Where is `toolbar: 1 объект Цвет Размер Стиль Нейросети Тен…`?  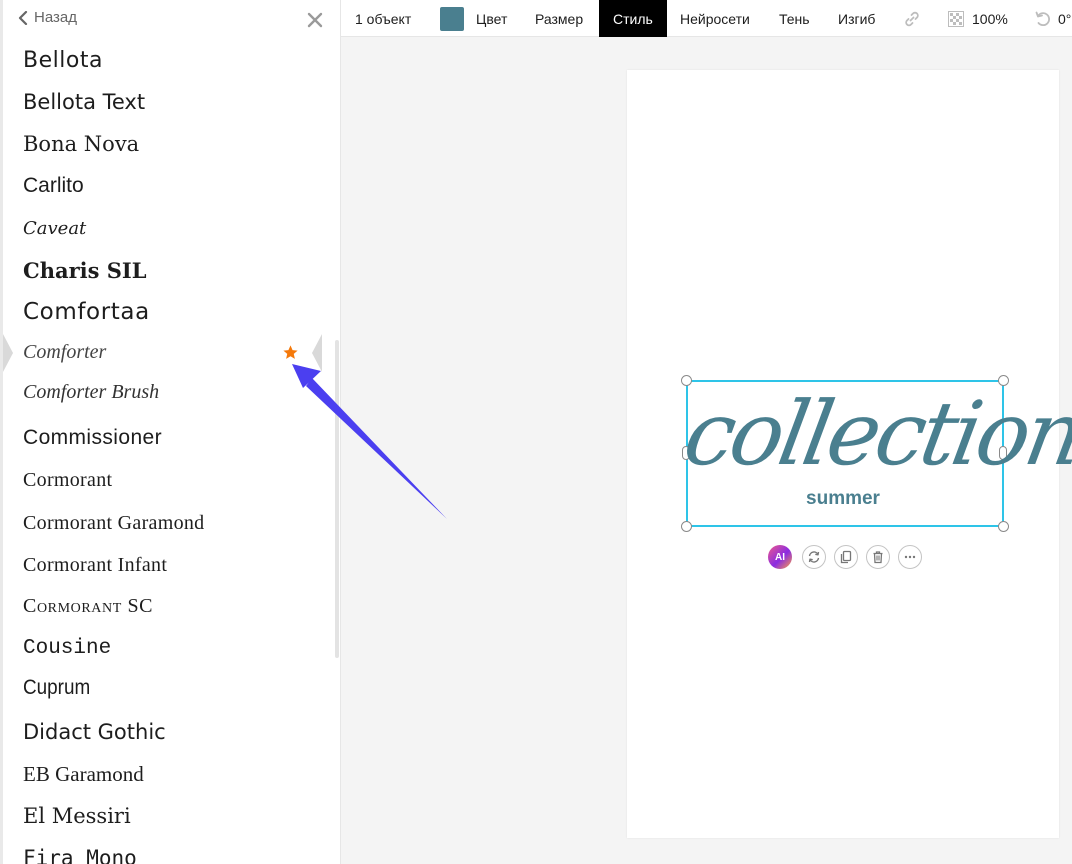 toolbar: 1 объект Цвет Размер Стиль Нейросети Тен… is located at coordinates (706, 18).